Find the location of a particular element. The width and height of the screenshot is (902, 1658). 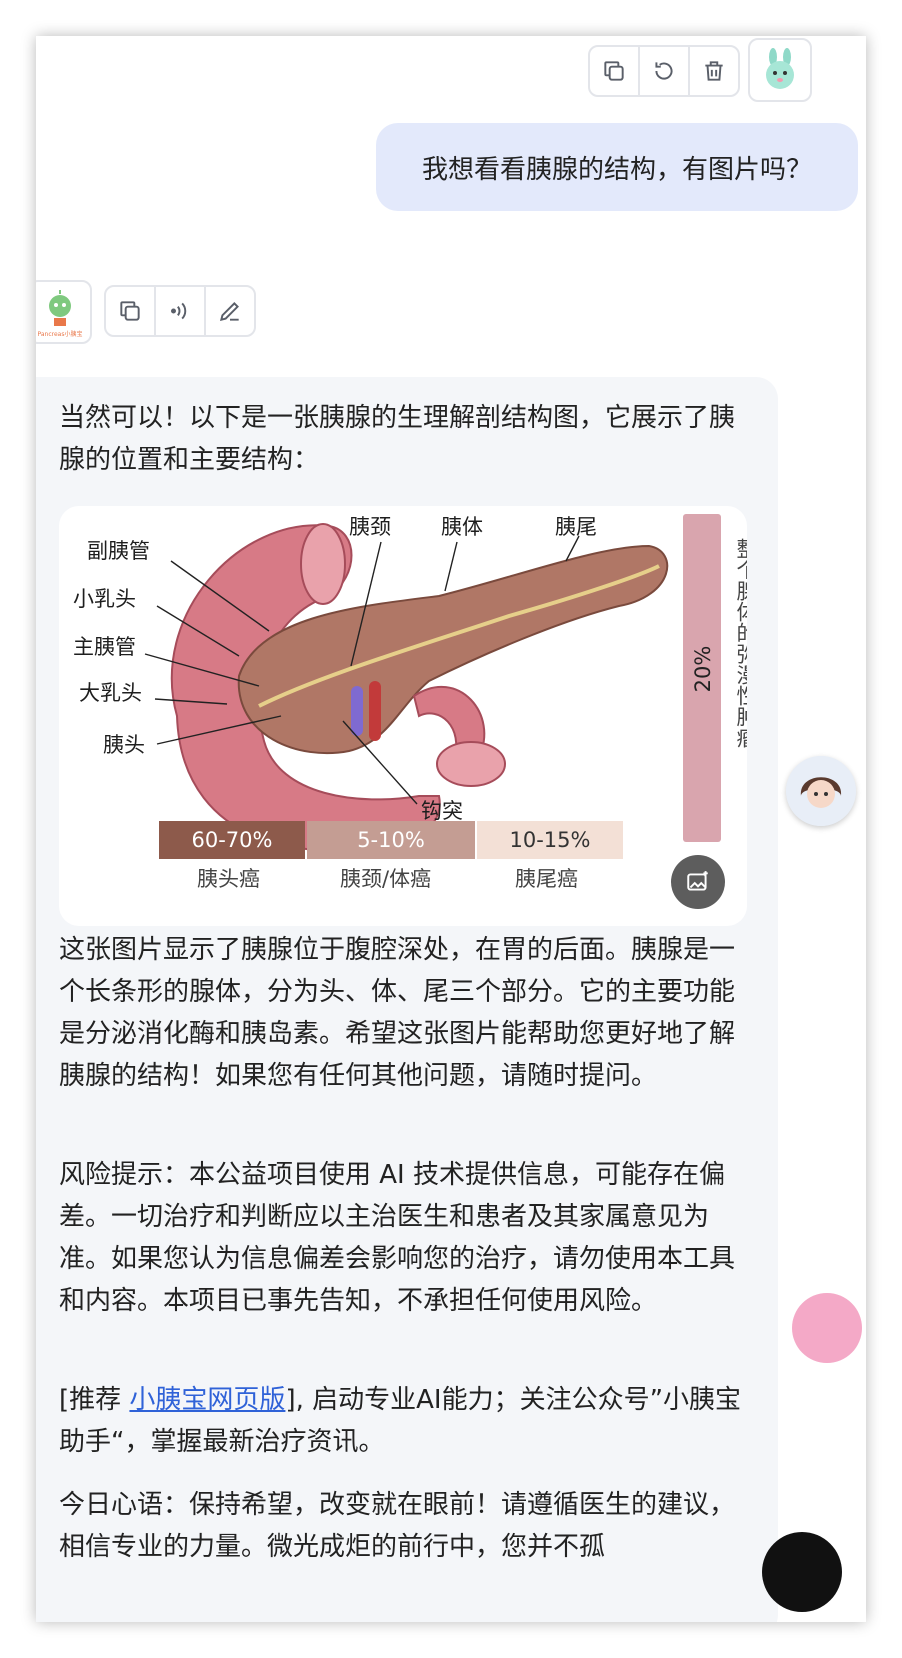

bunny-avatar-icon is located at coordinates (780, 68).